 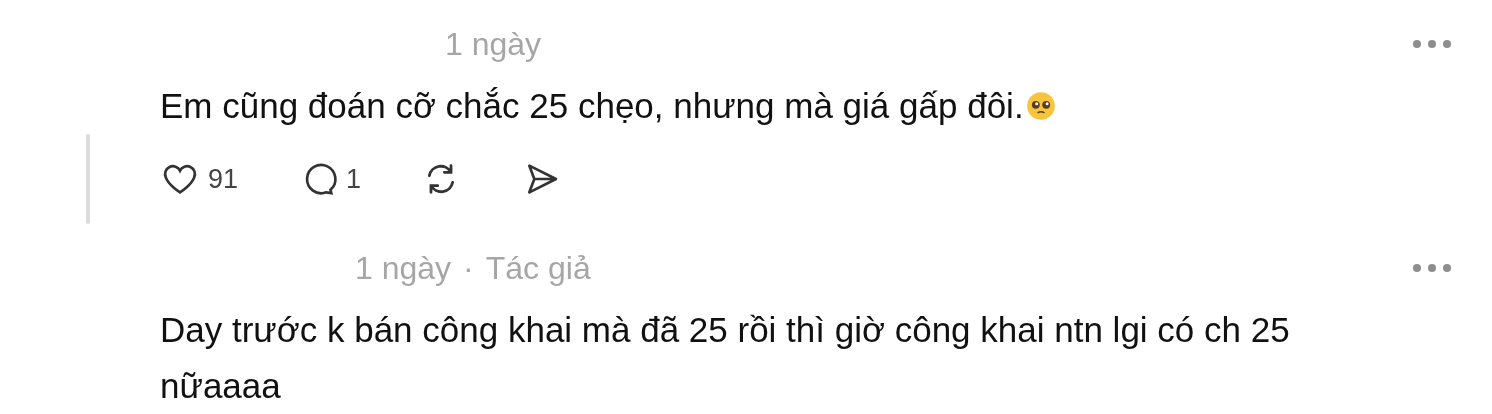 What do you see at coordinates (330, 179) in the screenshot?
I see `reply-button: 1` at bounding box center [330, 179].